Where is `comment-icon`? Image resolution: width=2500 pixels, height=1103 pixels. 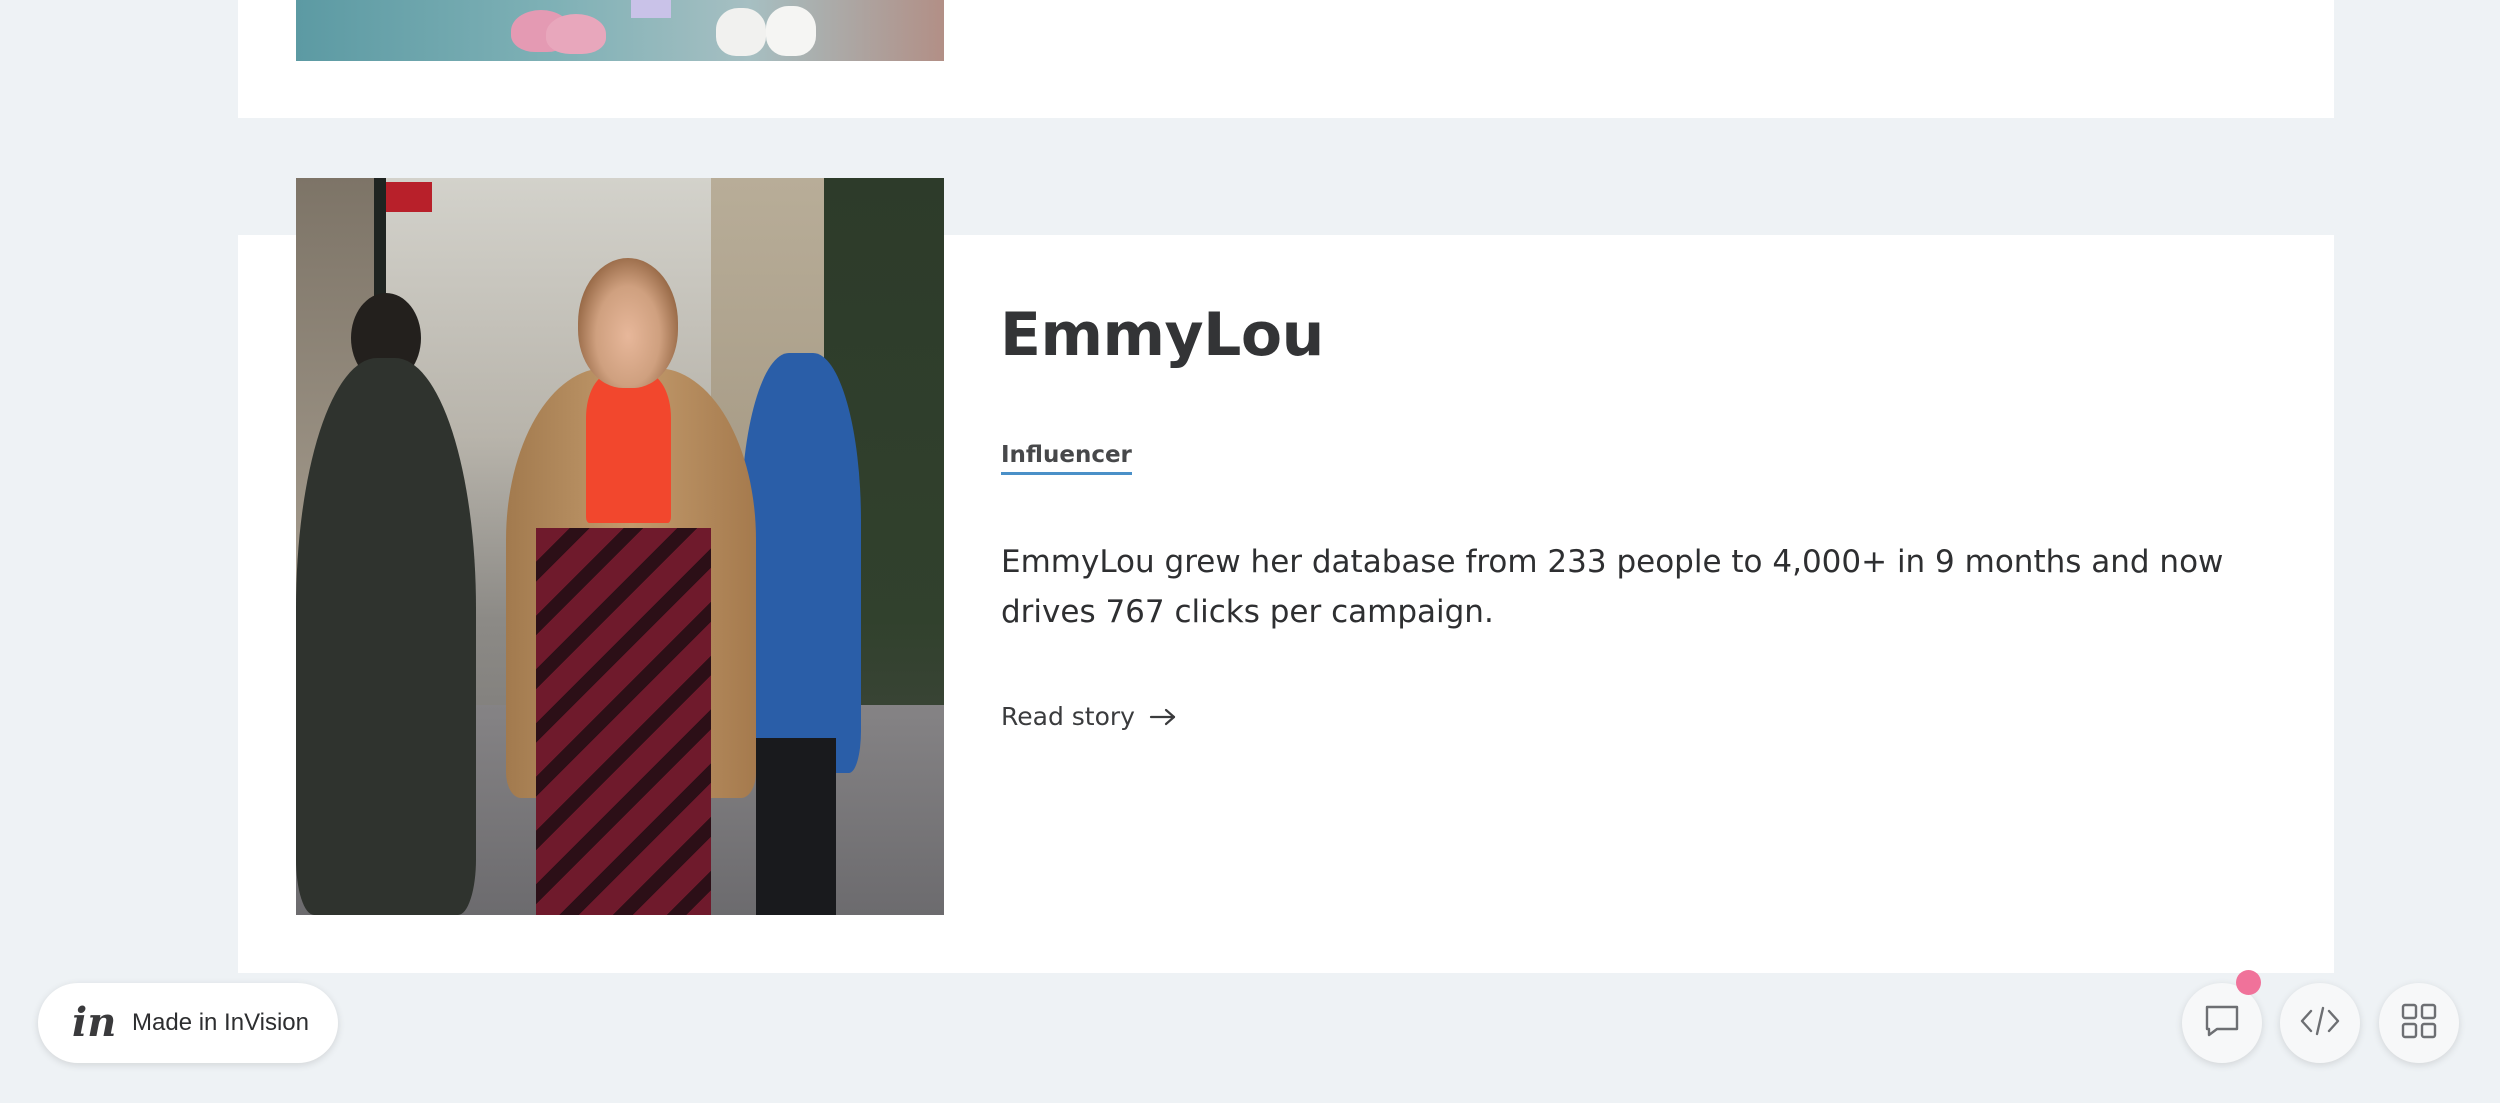 comment-icon is located at coordinates (2222, 1023).